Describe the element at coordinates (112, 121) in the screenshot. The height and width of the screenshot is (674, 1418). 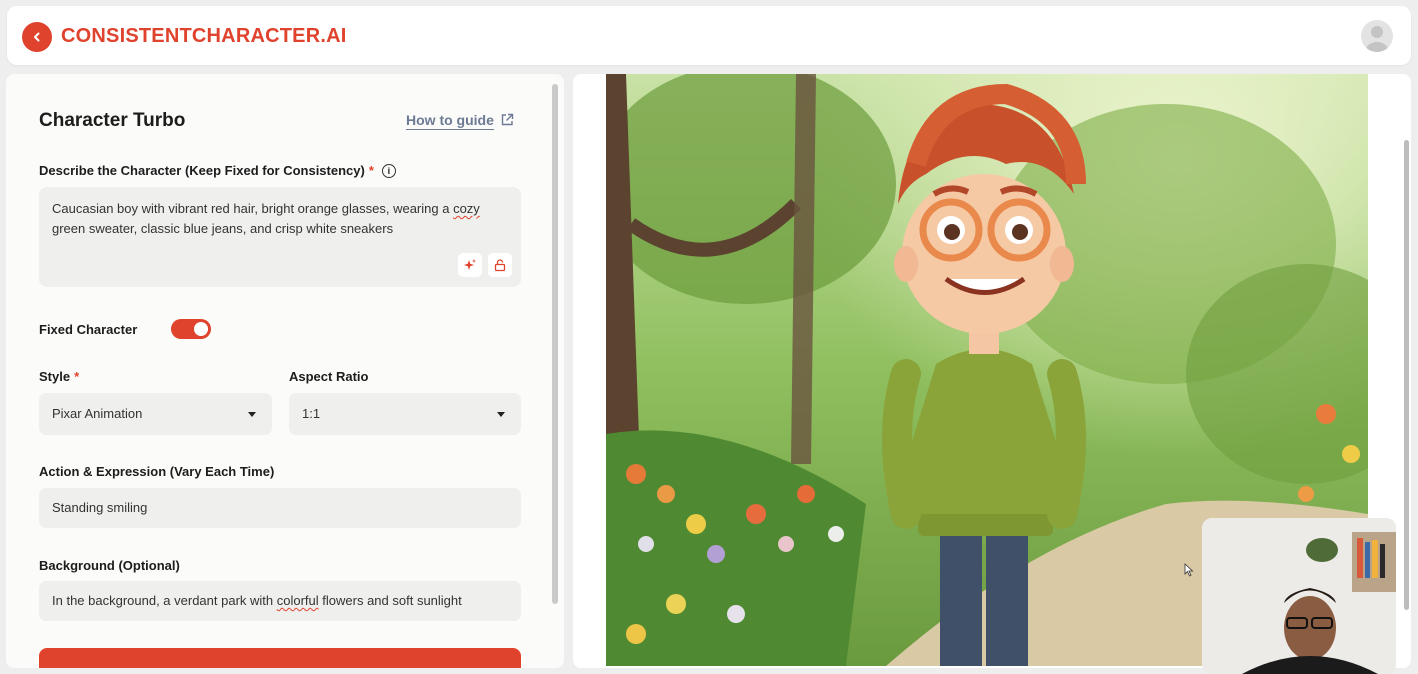
I see `panel-title: Character Turbo` at that location.